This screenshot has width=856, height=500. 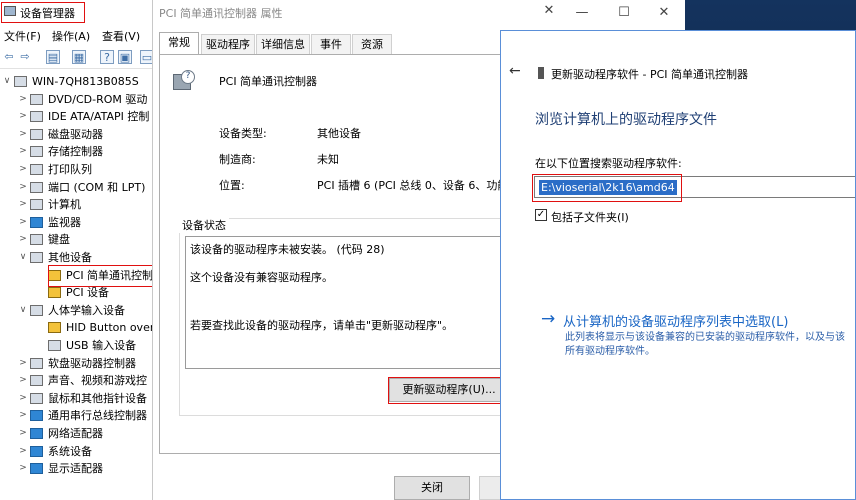 I want to click on status-line-2: 这个设备没有兼容驱动程序。, so click(x=261, y=277).